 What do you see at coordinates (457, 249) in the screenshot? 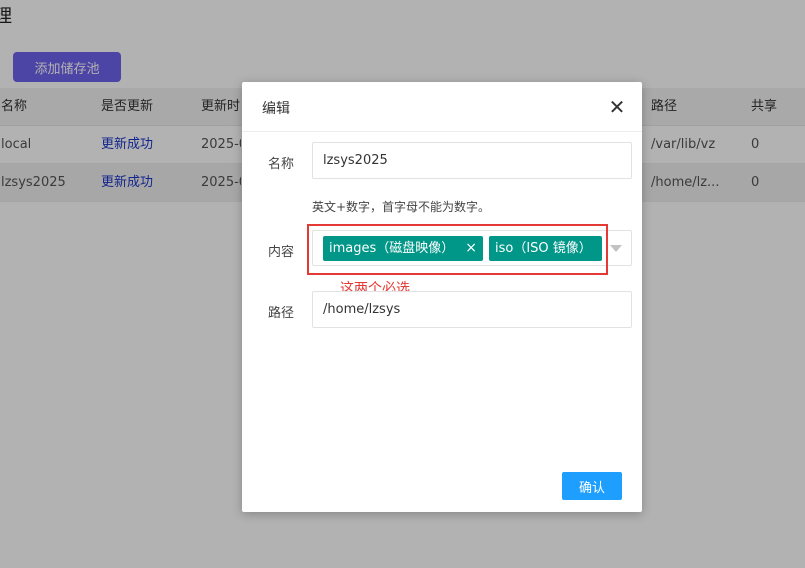
I see `annotation-highlight-box` at bounding box center [457, 249].